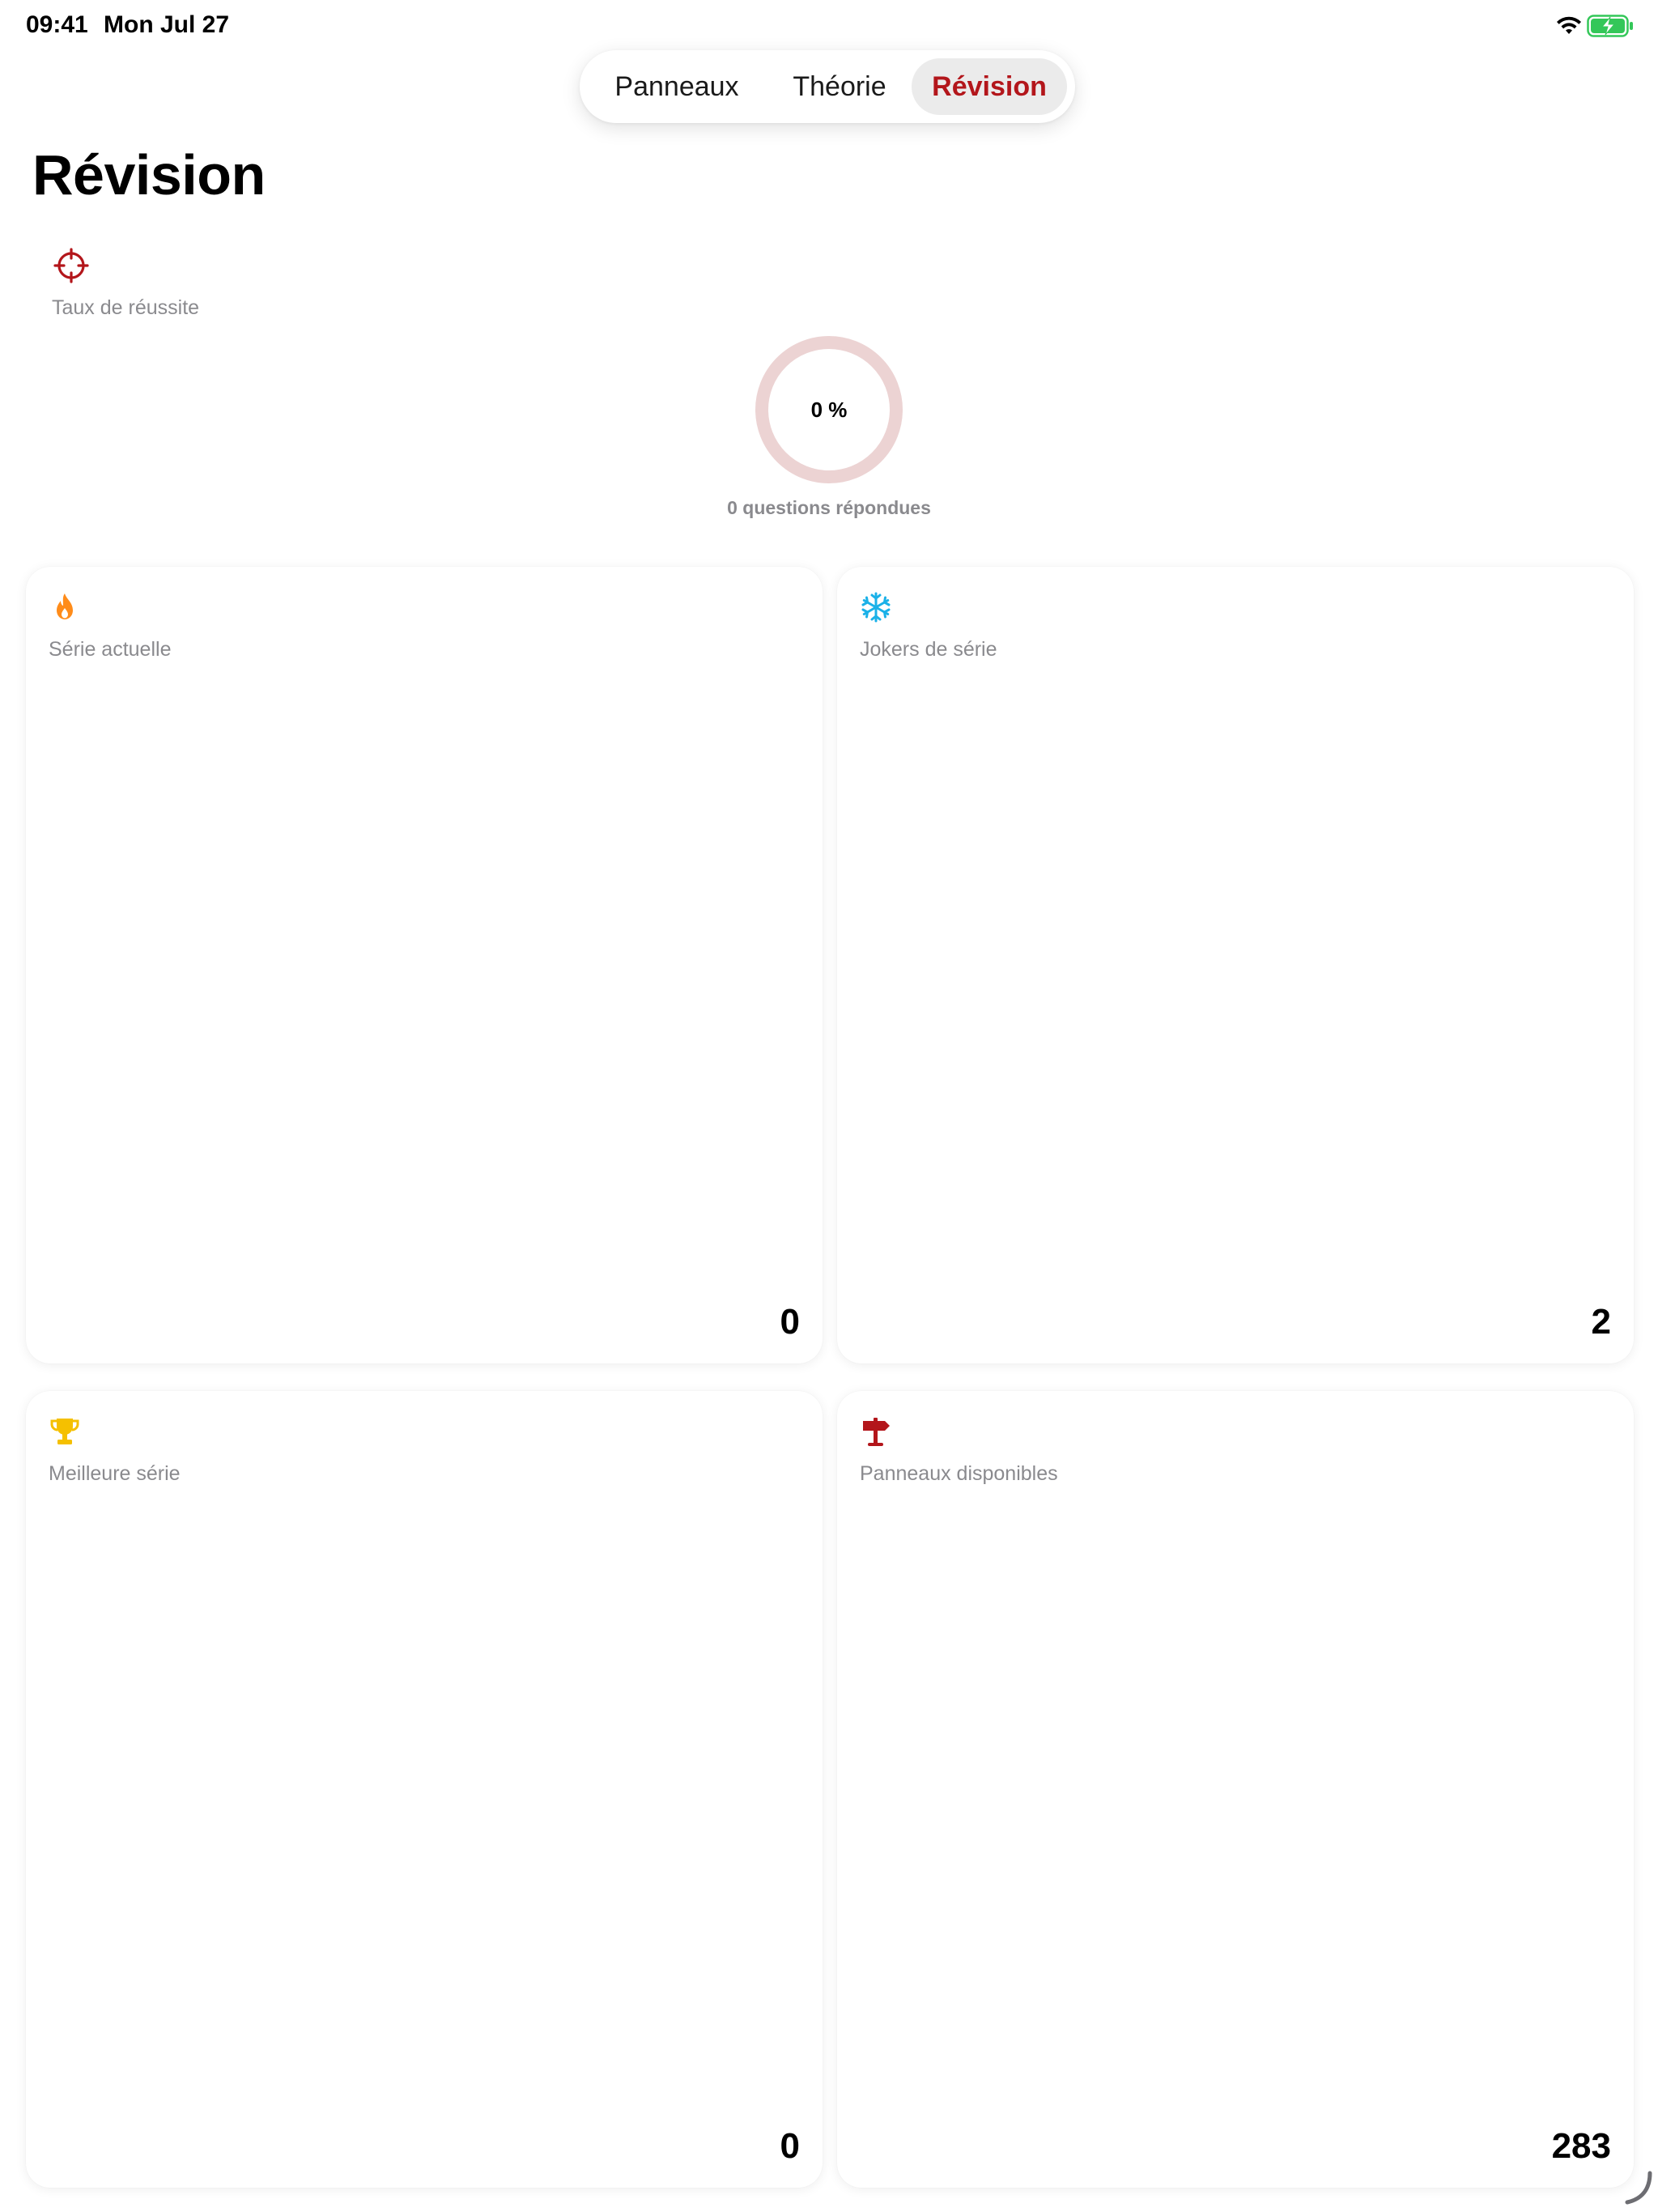 The height and width of the screenshot is (2212, 1658). Describe the element at coordinates (126, 307) in the screenshot. I see `success-rate-label: Taux de réussite` at that location.